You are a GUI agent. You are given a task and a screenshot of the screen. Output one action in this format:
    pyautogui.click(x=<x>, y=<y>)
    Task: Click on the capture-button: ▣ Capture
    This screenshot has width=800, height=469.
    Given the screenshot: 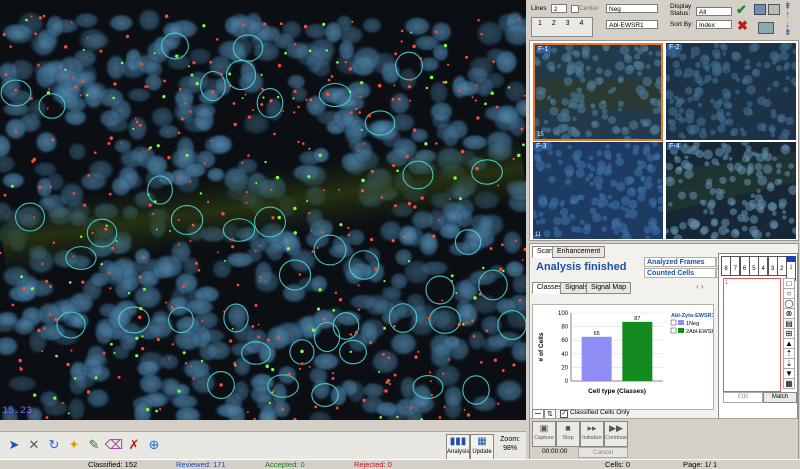 What is the action you would take?
    pyautogui.click(x=544, y=434)
    